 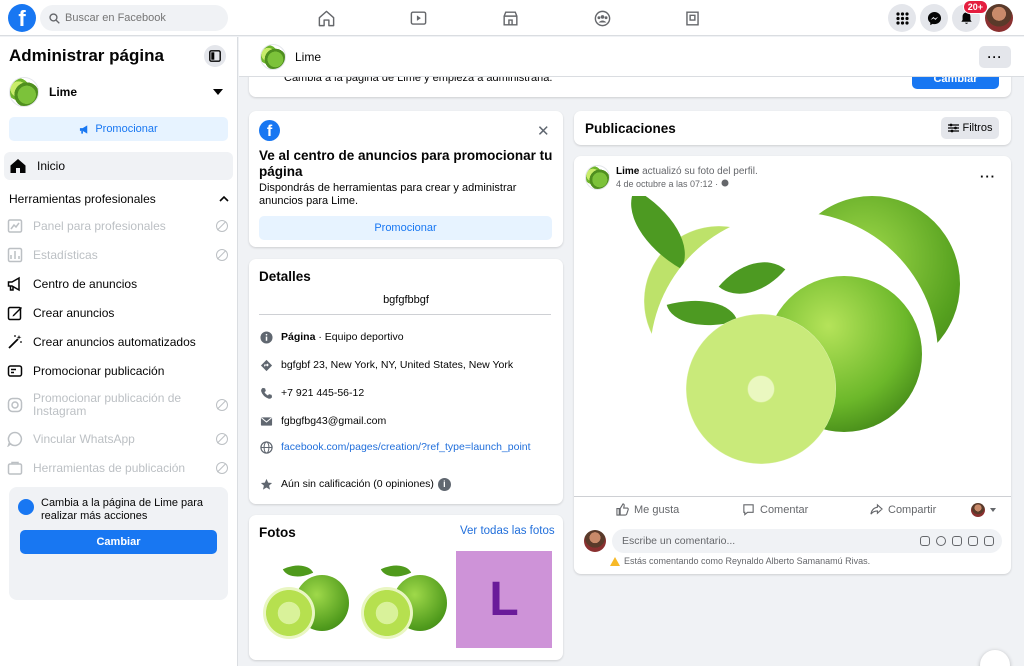 What do you see at coordinates (970, 16) in the screenshot?
I see `notifications-icon: 20+` at bounding box center [970, 16].